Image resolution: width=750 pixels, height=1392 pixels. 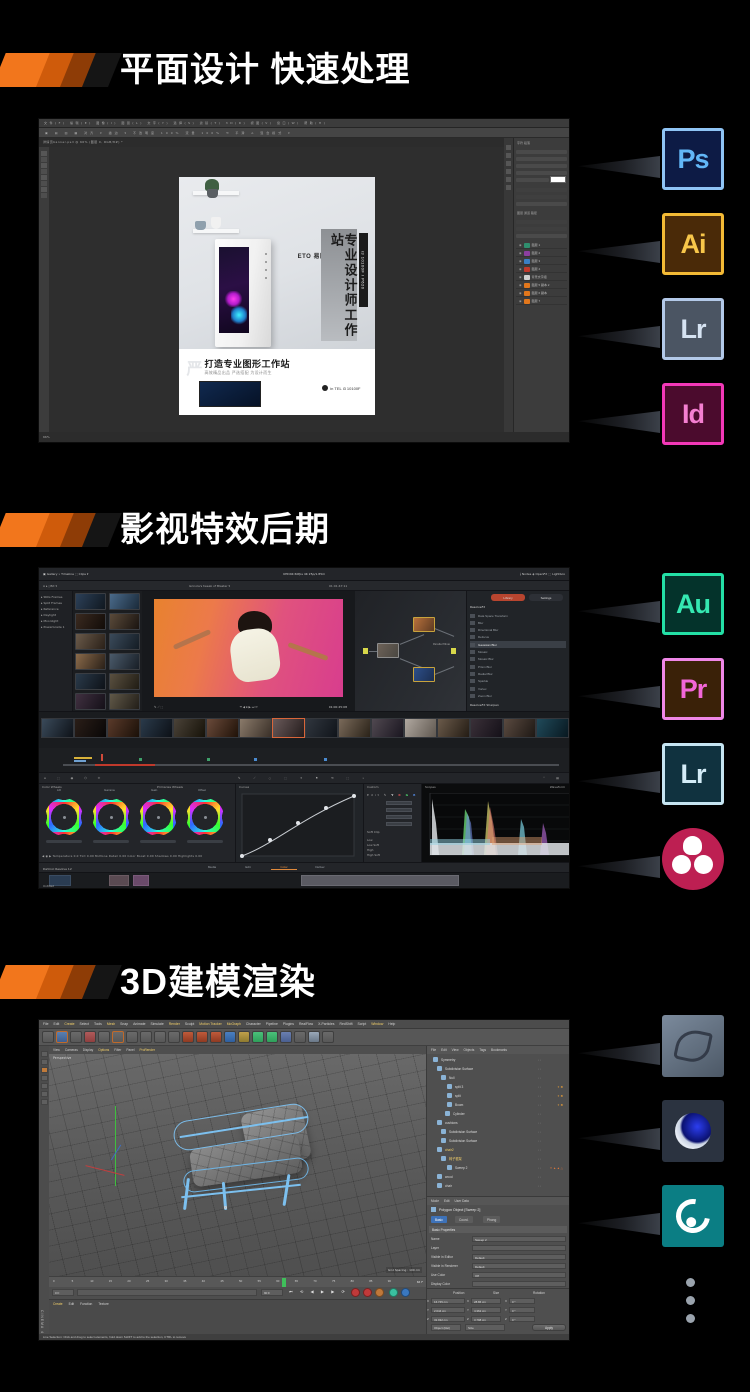 I want to click on y-axis-icon, so click(x=146, y=1037).